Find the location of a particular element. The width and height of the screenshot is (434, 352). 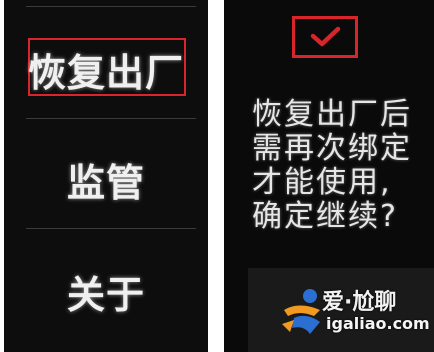

menu-item-label: 恢复出厂 is located at coordinates (105, 73).